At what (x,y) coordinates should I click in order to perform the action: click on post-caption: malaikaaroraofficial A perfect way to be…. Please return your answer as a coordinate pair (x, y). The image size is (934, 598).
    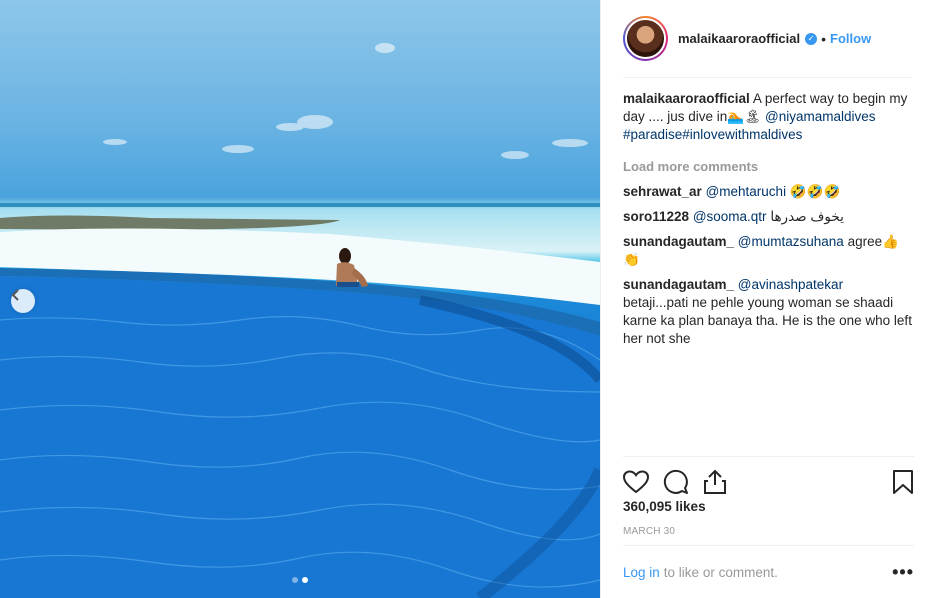
    Looking at the image, I should click on (768, 117).